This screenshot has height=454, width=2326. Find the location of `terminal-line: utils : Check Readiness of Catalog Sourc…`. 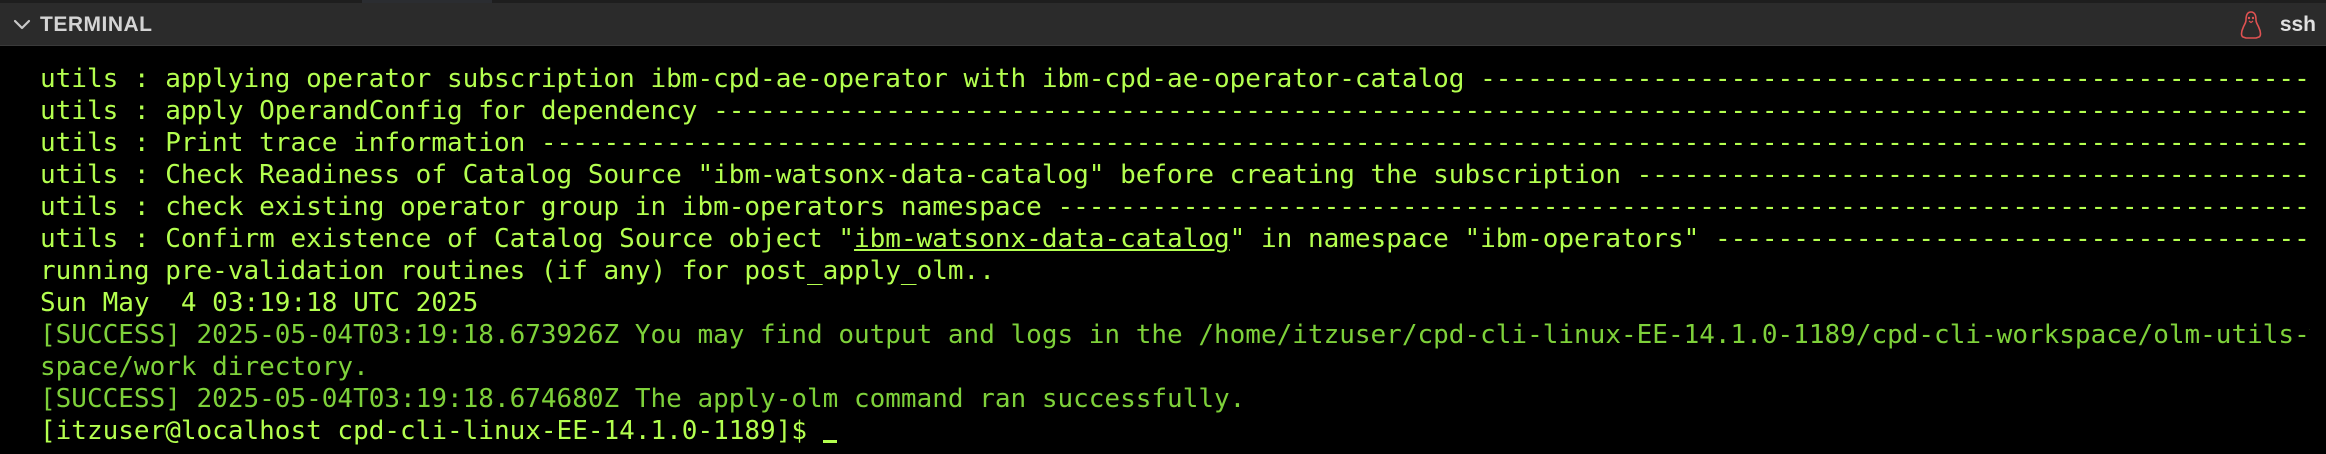

terminal-line: utils : Check Readiness of Catalog Sourc… is located at coordinates (1175, 175).